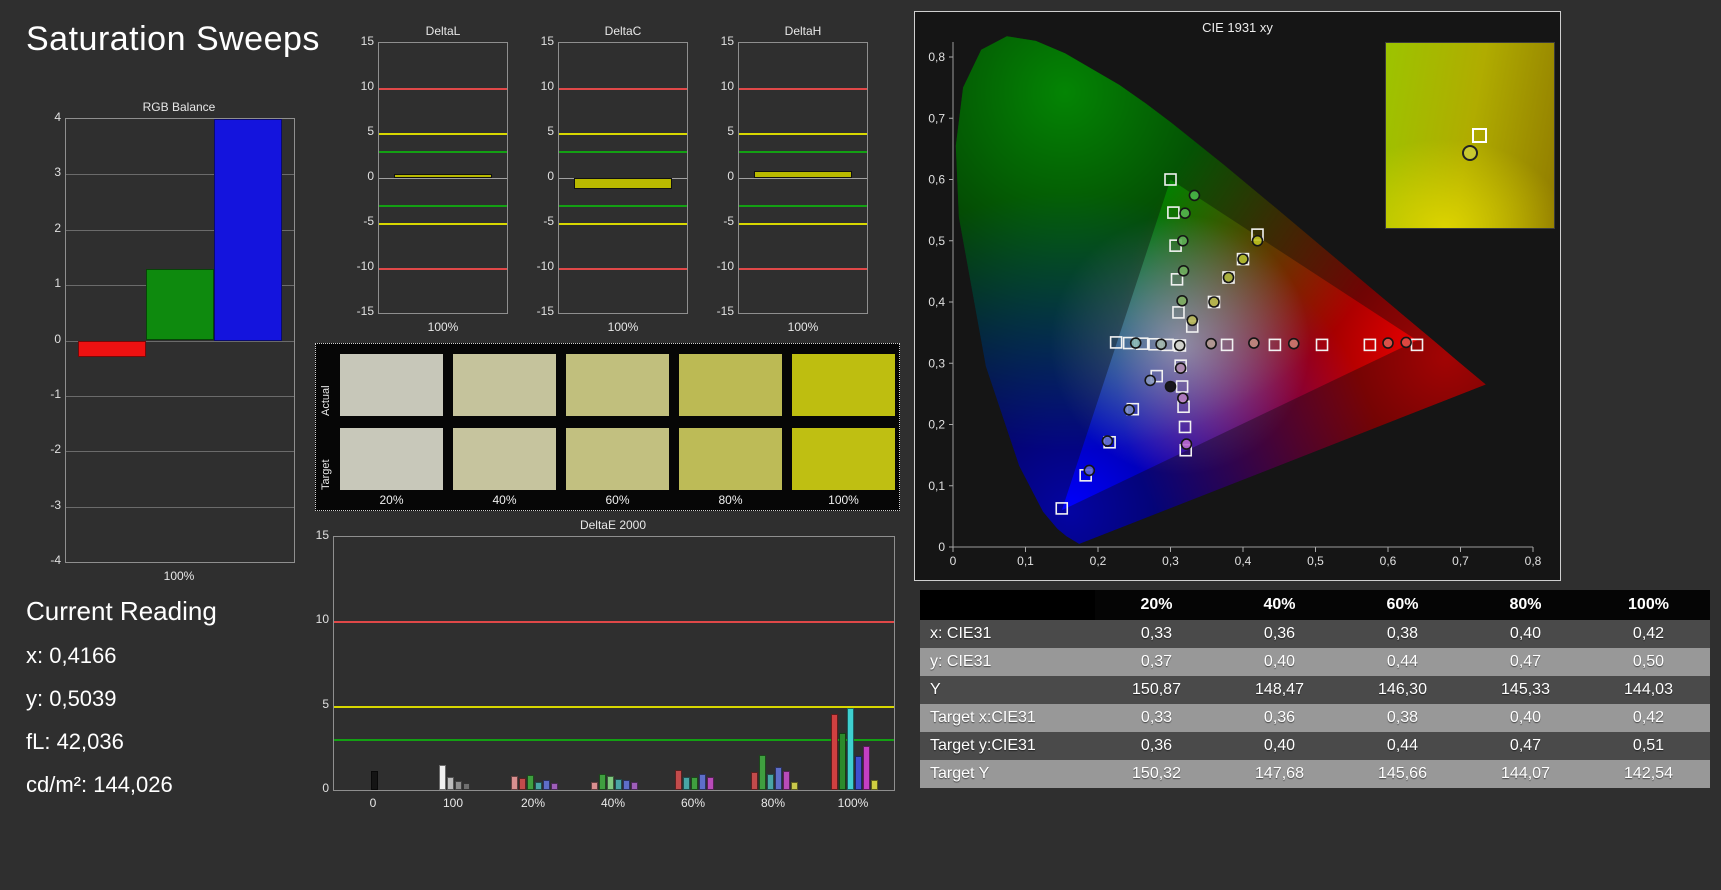 The image size is (1721, 890). I want to click on swatch-actual, so click(843, 385).